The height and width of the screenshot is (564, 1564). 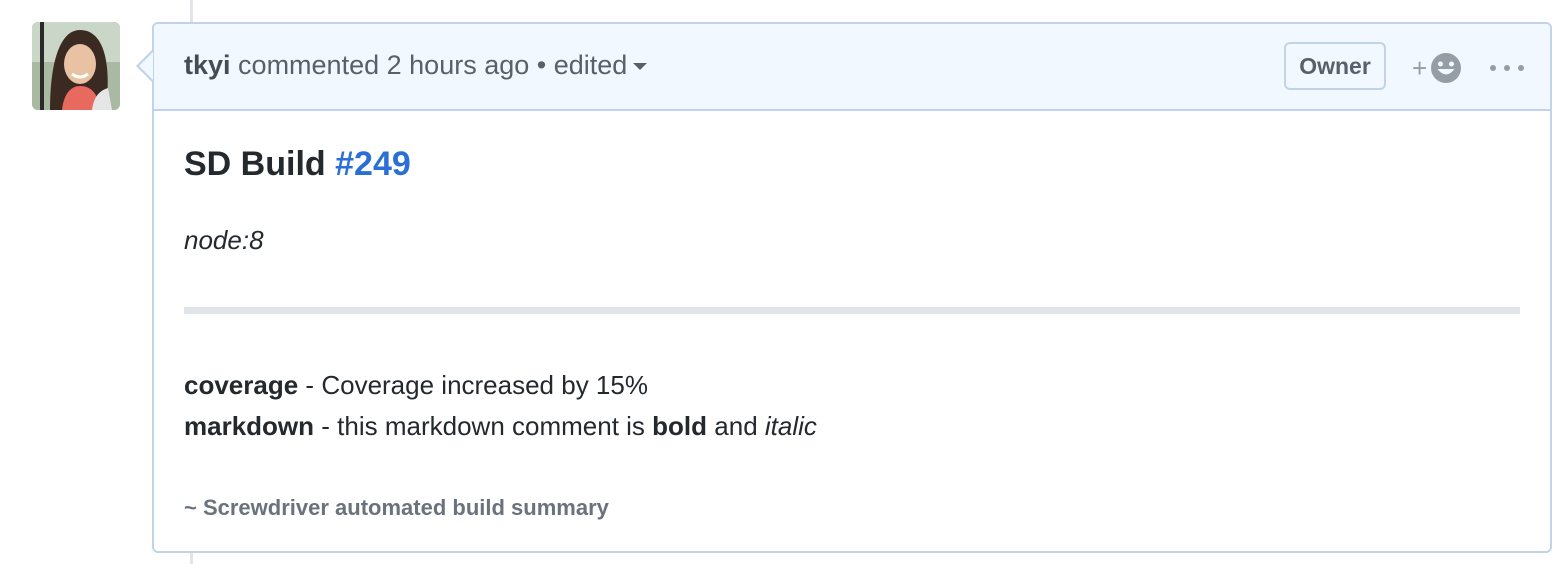 What do you see at coordinates (249, 426) in the screenshot?
I see `markdown-key: markdown` at bounding box center [249, 426].